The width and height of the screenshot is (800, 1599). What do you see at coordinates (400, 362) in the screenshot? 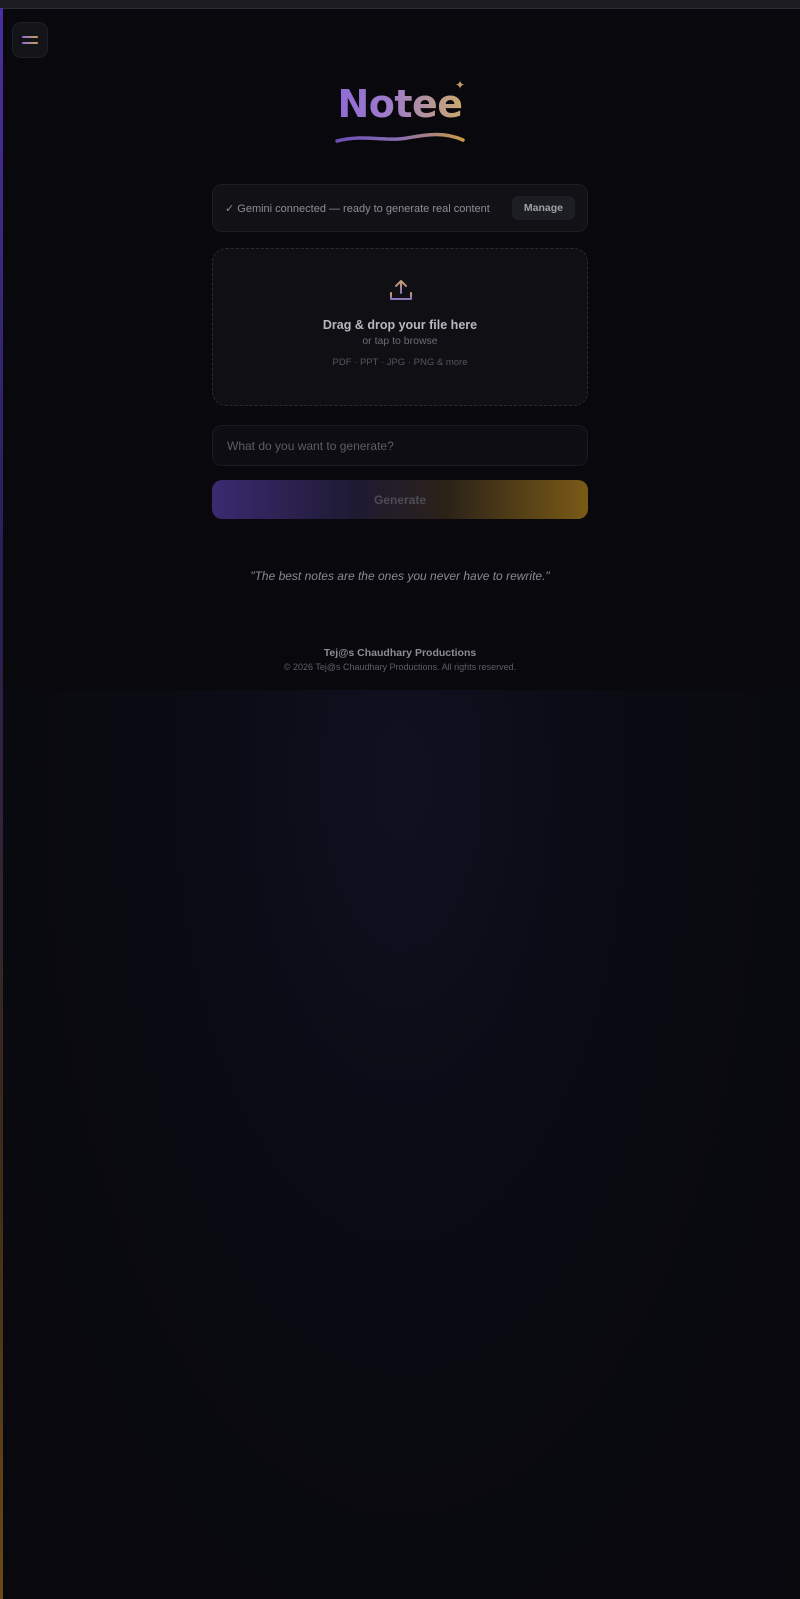
I see `supported-formats: PDF · PPT · JPG · PNG & more` at bounding box center [400, 362].